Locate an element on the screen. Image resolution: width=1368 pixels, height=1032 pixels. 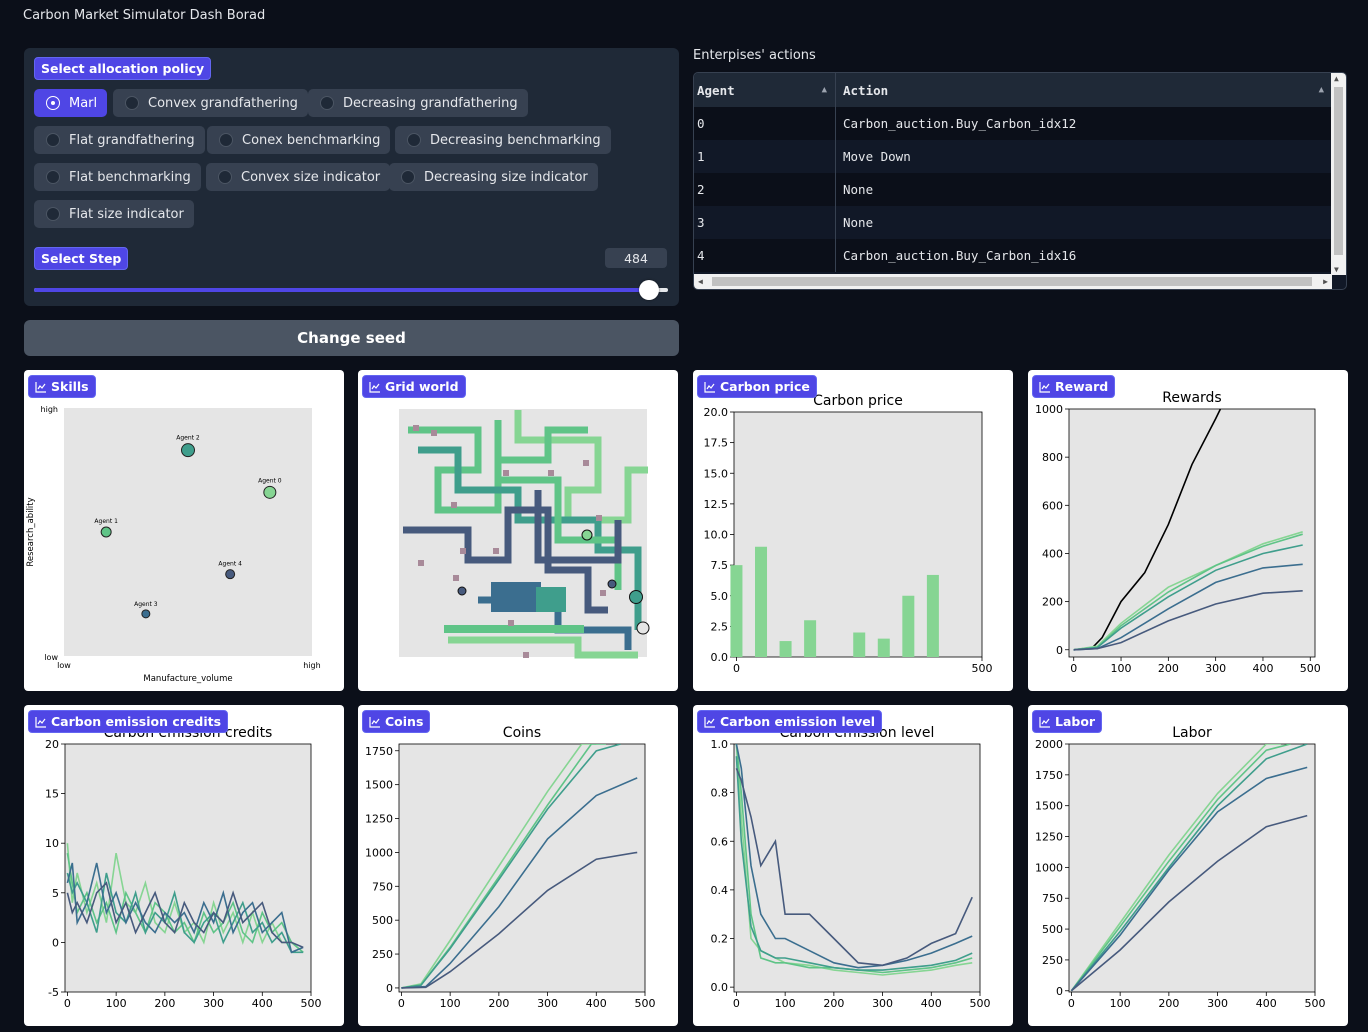
table-cell-agent: 0 is located at coordinates (765, 123).